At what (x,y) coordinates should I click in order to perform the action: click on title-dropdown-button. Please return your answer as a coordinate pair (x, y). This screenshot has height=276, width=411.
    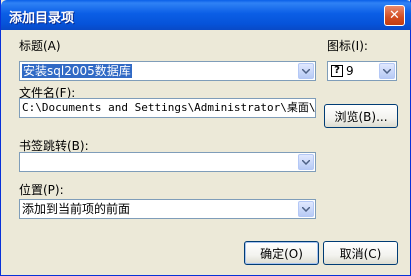
    Looking at the image, I should click on (306, 71).